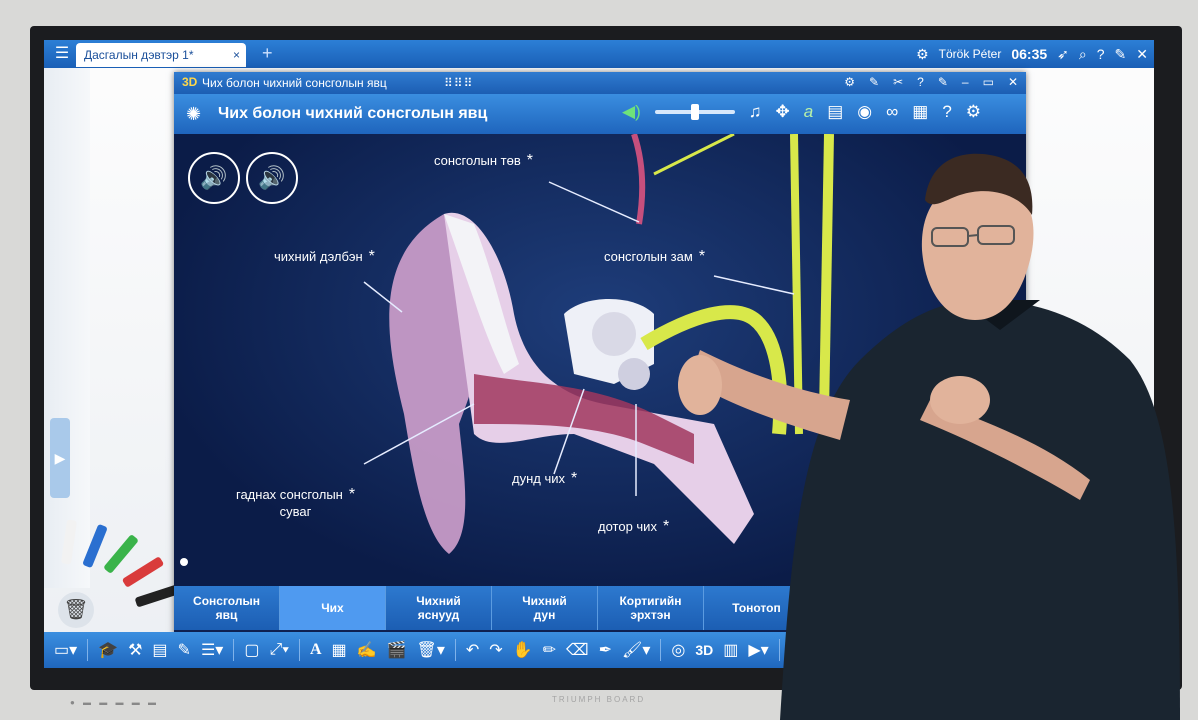 Image resolution: width=1198 pixels, height=720 pixels. I want to click on pen-icon: ✎, so click(874, 82).